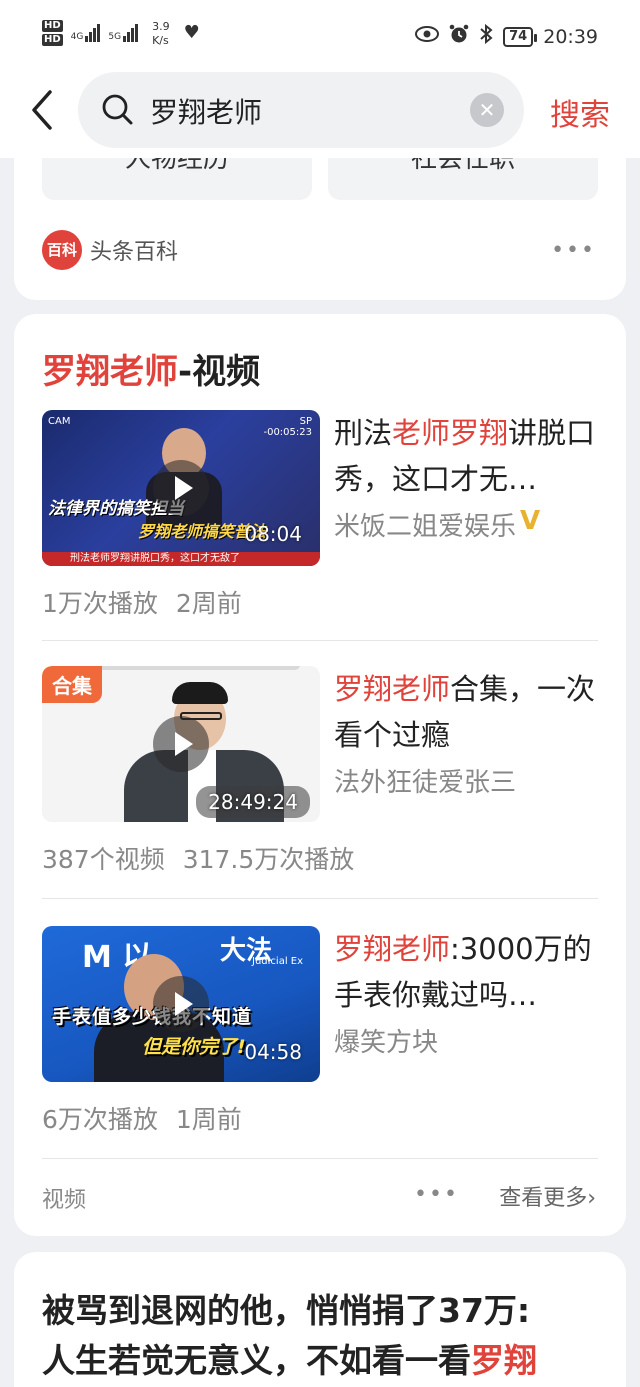  I want to click on search-icon, so click(118, 110).